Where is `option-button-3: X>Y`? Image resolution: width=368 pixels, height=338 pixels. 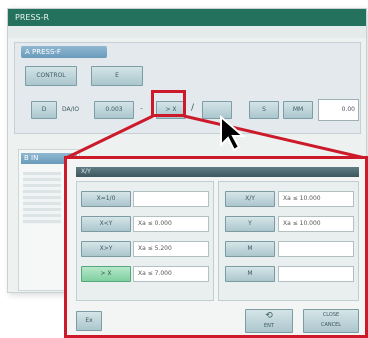
option-button-3: X>Y is located at coordinates (106, 249).